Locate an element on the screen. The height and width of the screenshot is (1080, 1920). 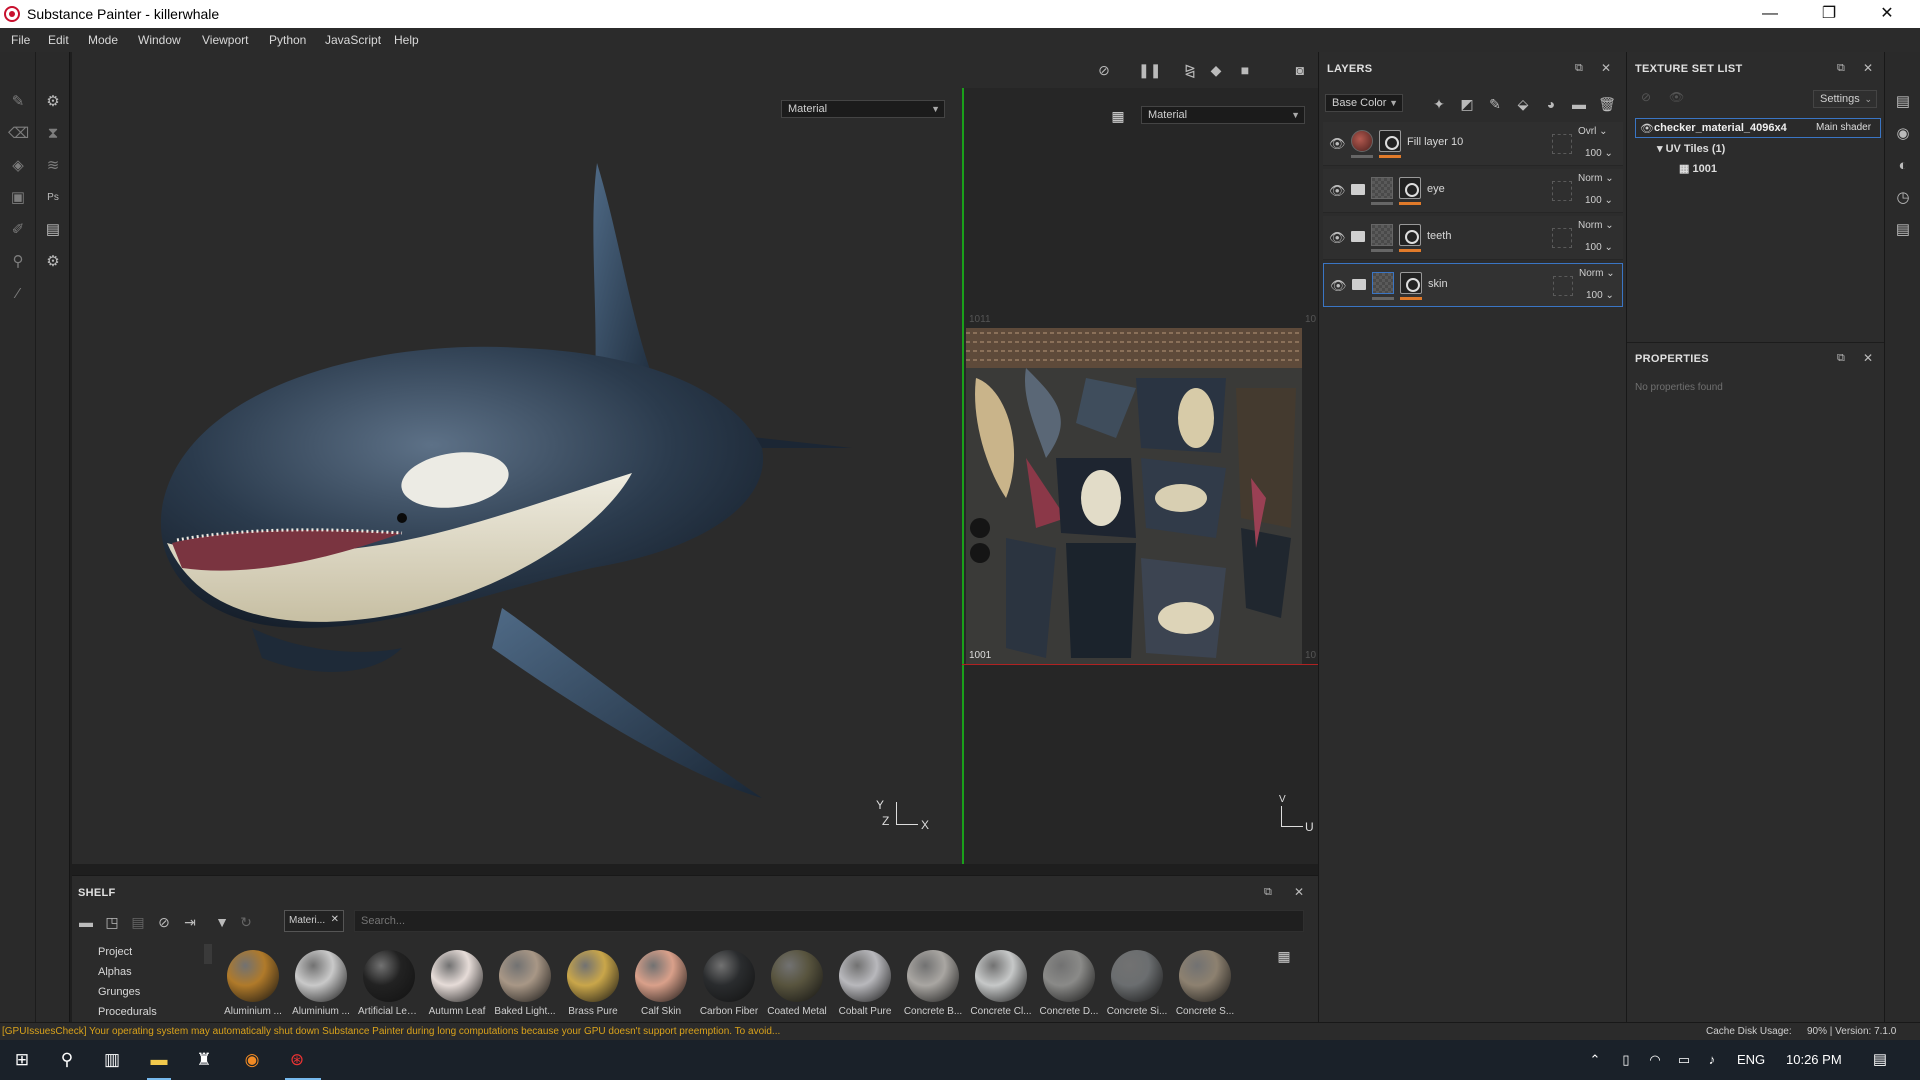
settings-dropdown: Settings ⌄ is located at coordinates (1845, 99).